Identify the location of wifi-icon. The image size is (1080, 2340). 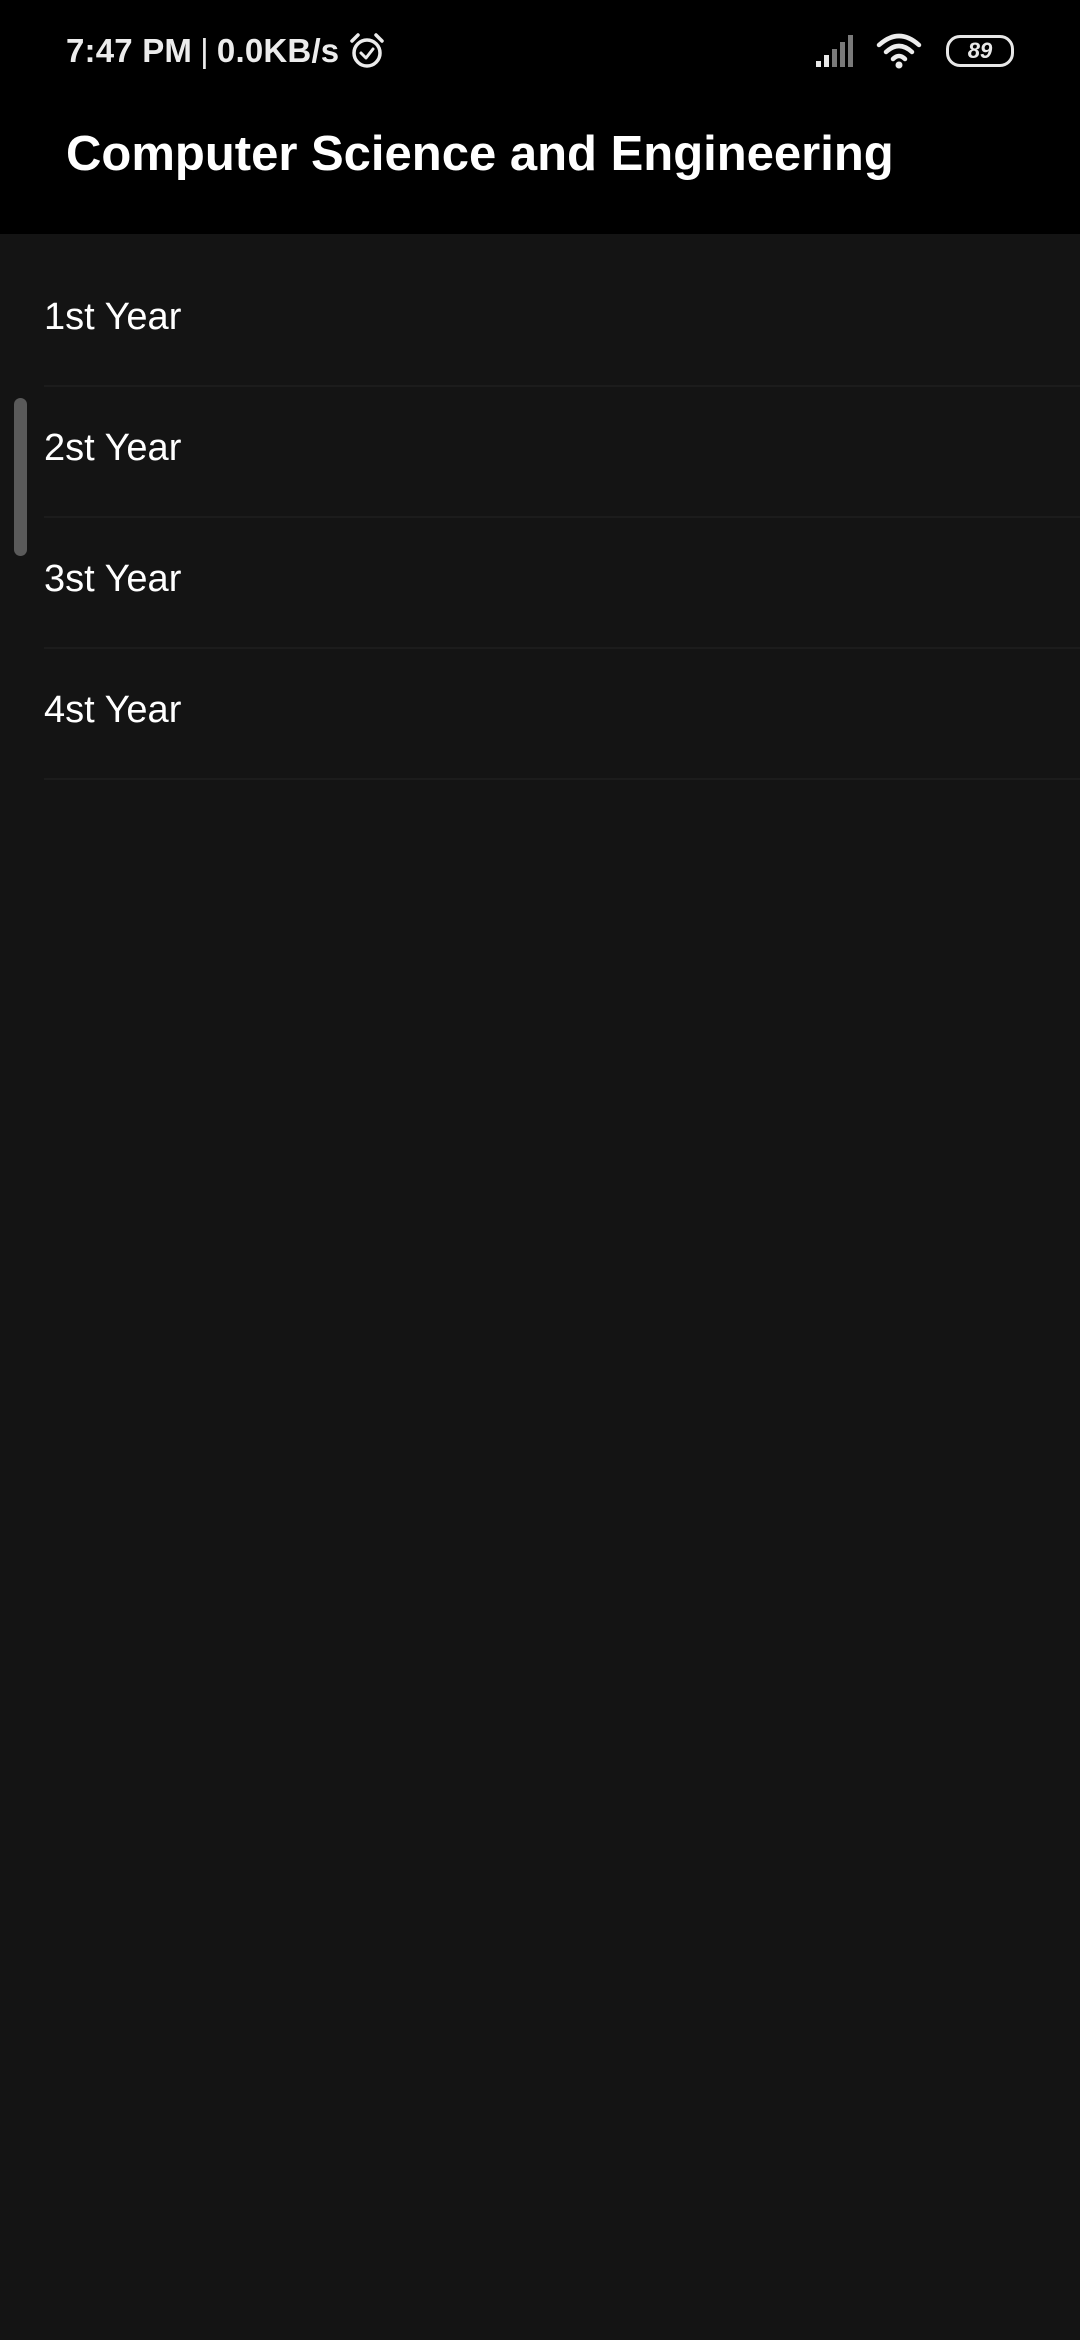
(899, 51).